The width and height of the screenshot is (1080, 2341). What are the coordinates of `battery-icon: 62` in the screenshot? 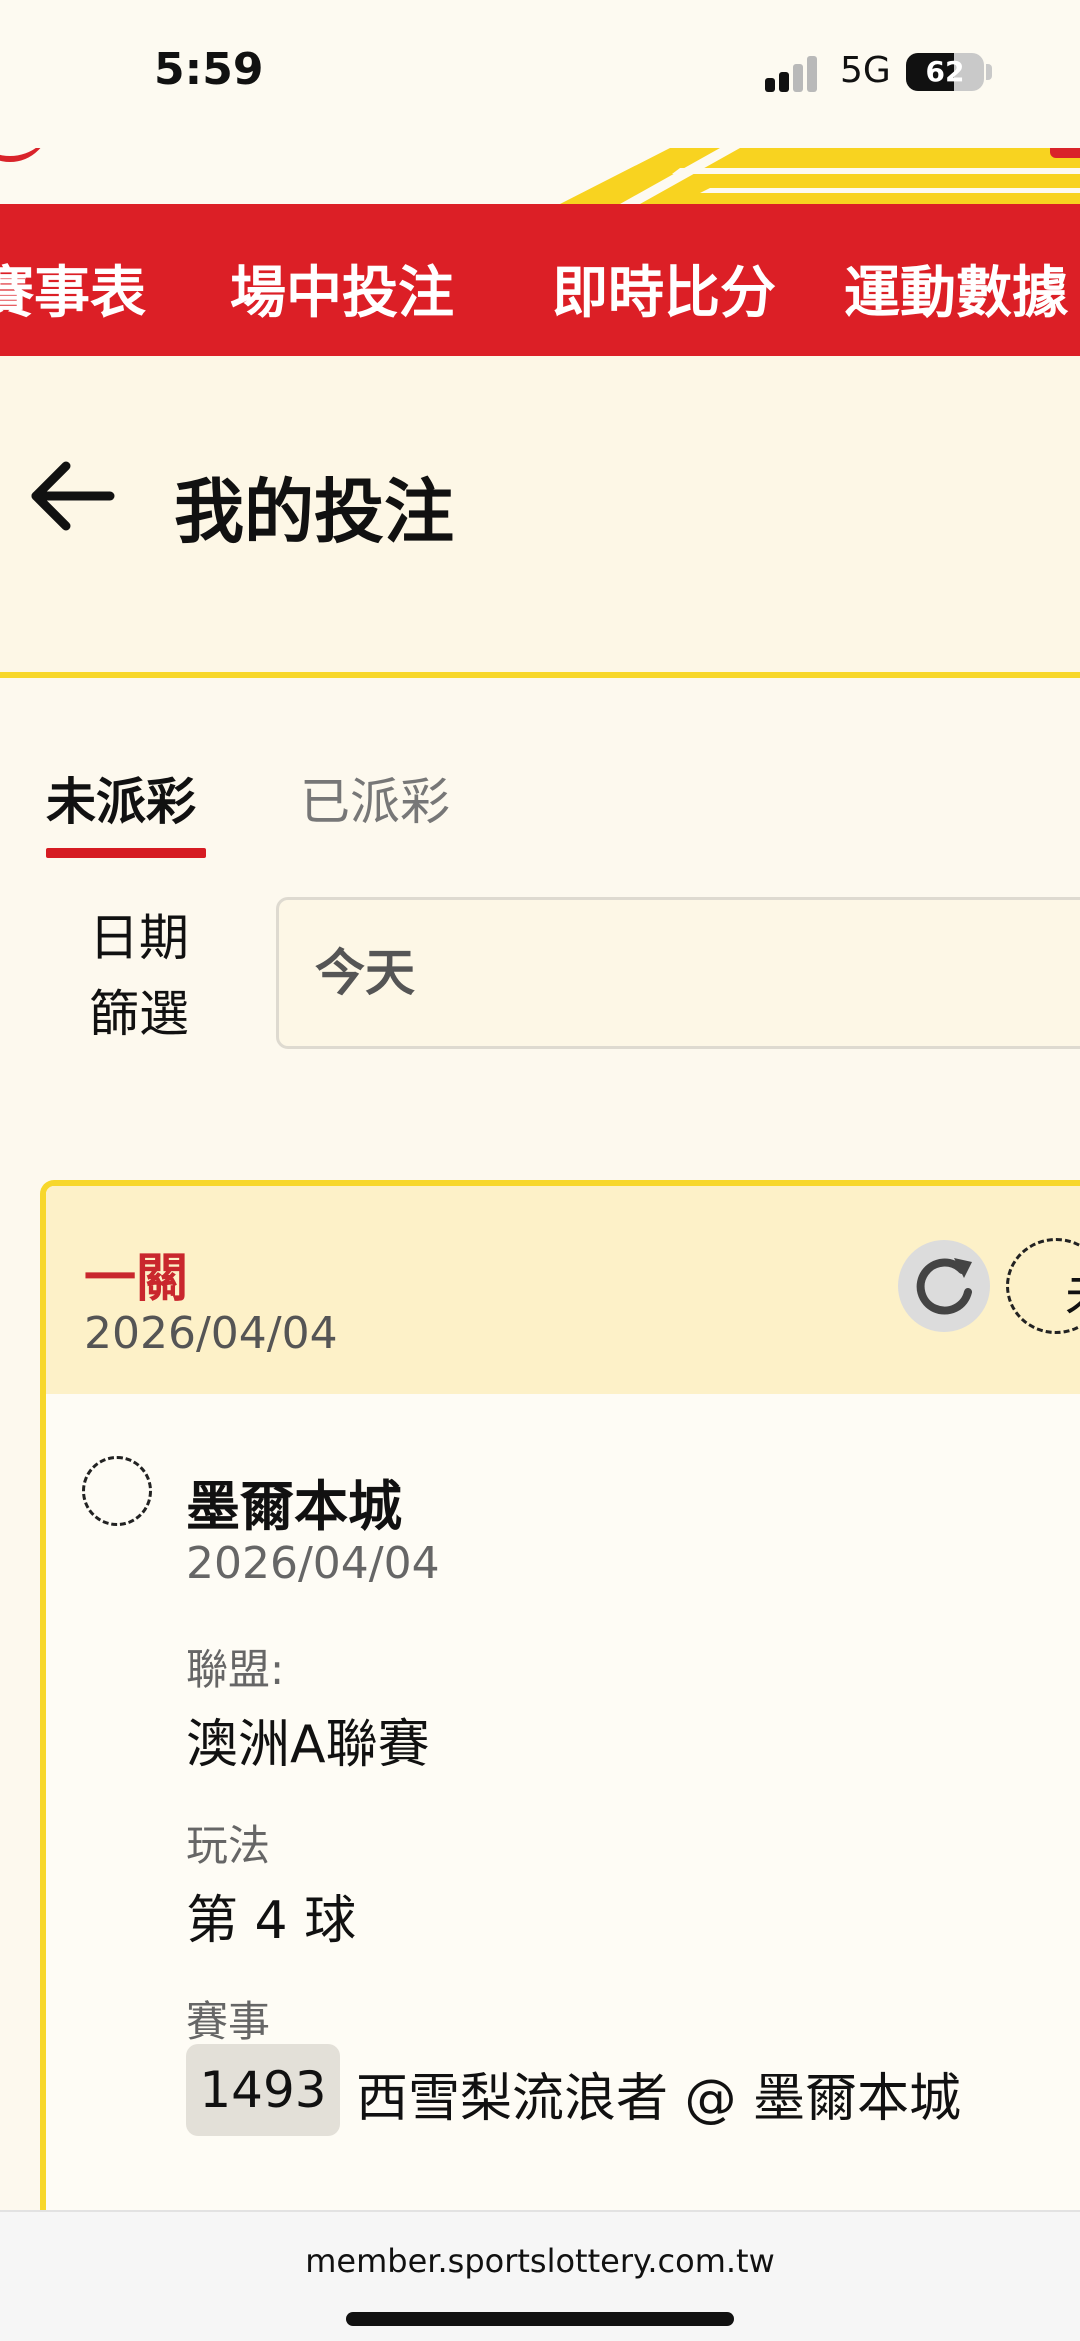 It's located at (945, 72).